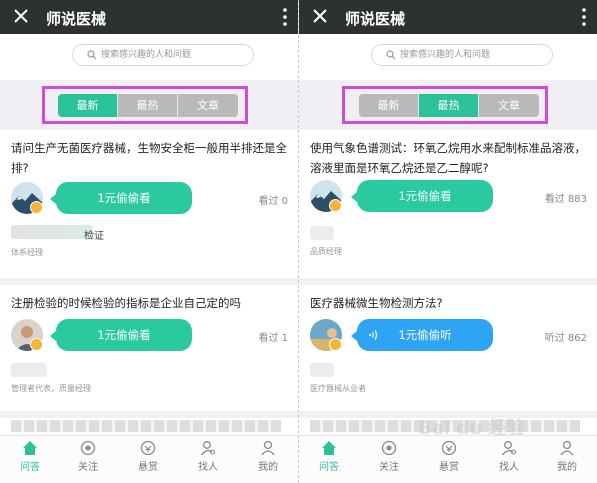 The height and width of the screenshot is (483, 597). I want to click on view-count: 看过 883, so click(565, 199).